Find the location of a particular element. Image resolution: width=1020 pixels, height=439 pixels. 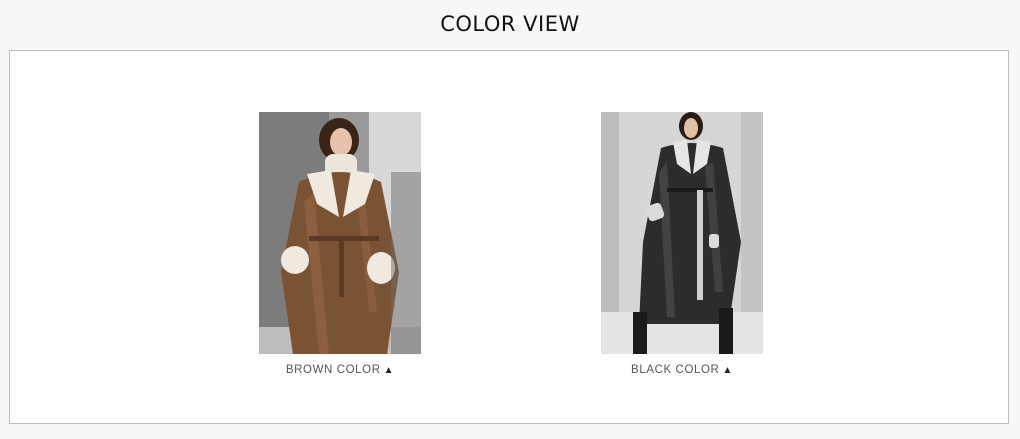

color-option-brown: BROWN COLOR ▲ is located at coordinates (340, 244).